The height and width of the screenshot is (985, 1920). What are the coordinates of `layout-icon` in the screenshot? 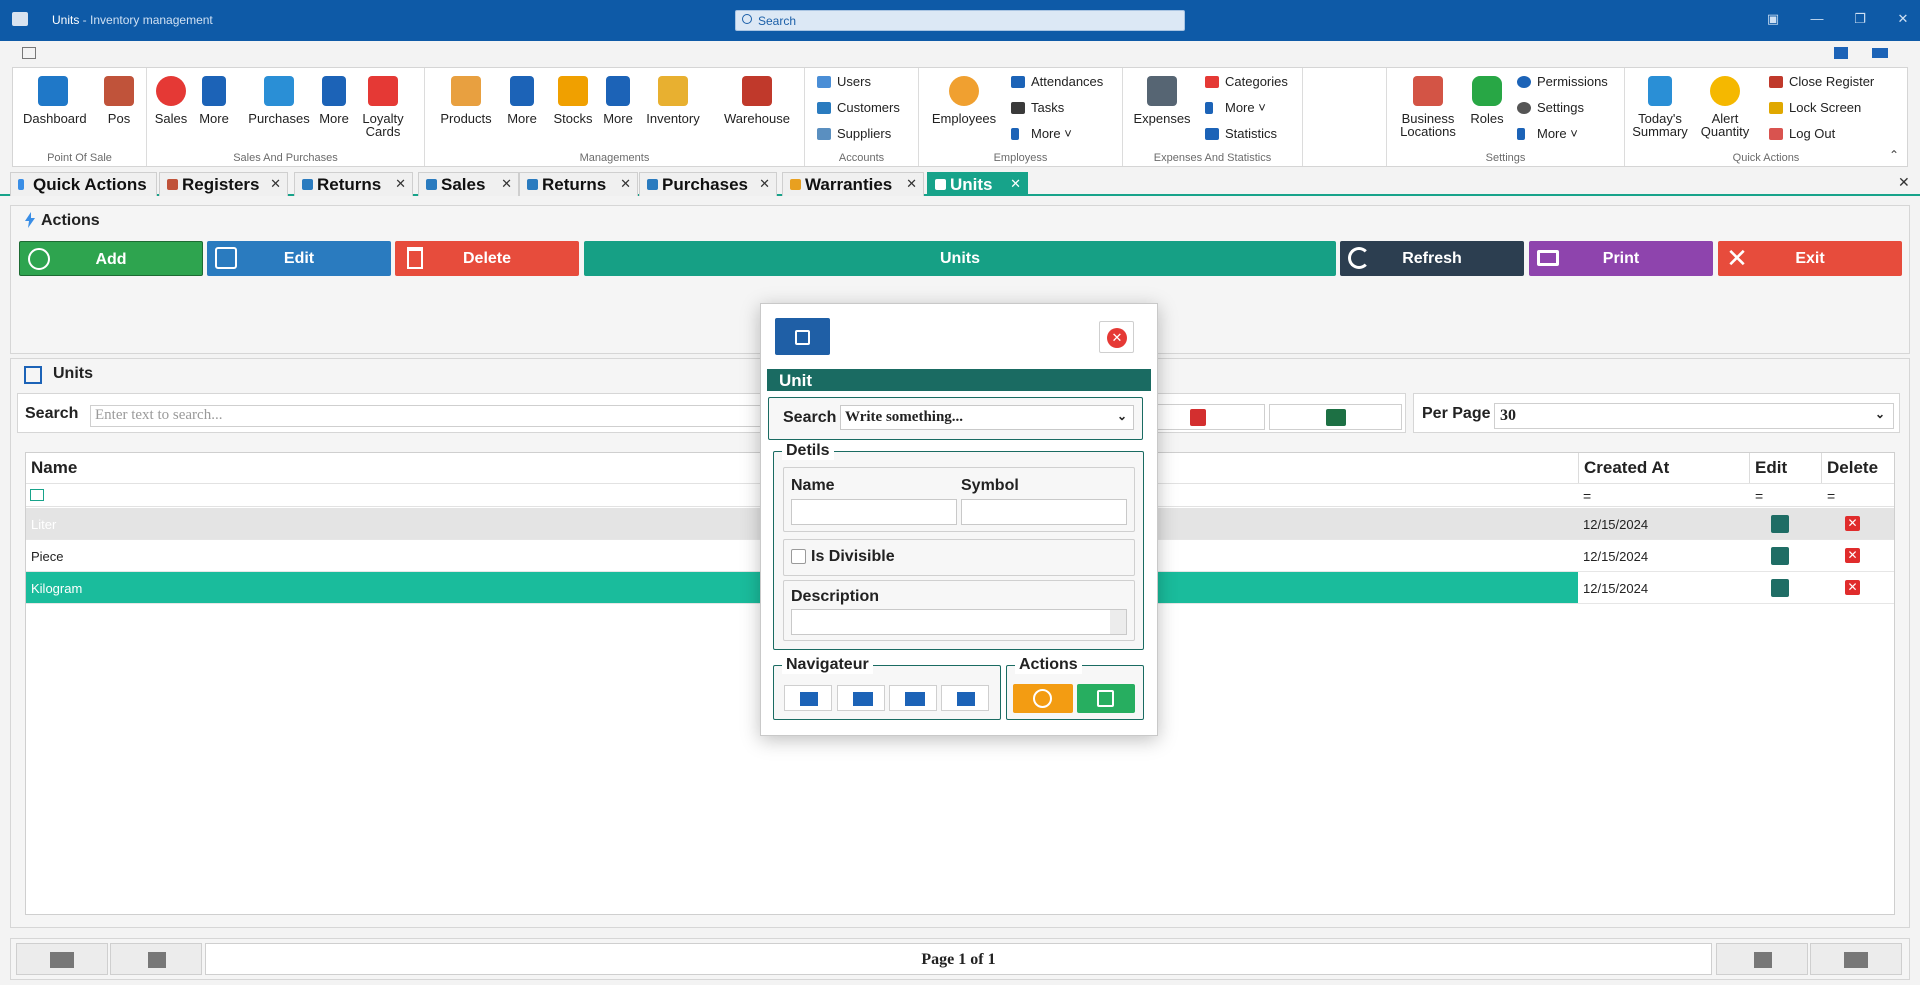 It's located at (1841, 53).